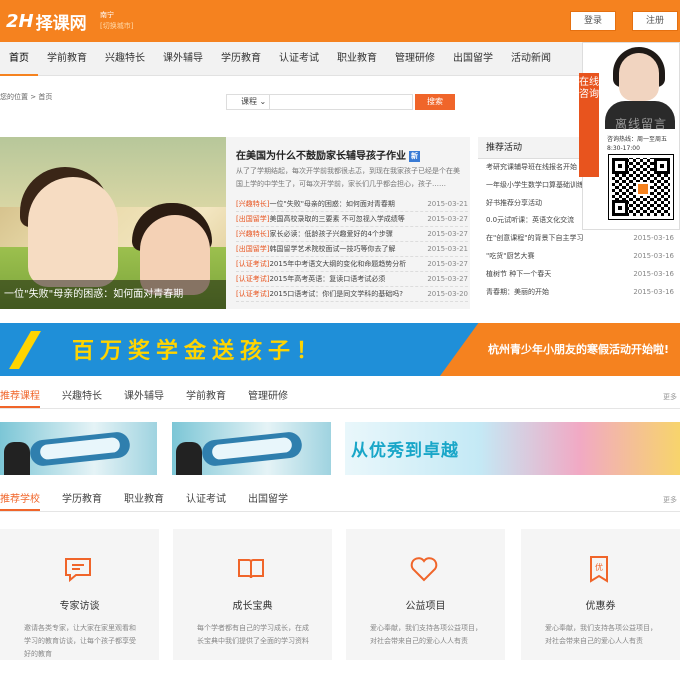 The width and height of the screenshot is (680, 680). What do you see at coordinates (579, 293) in the screenshot?
I see `activity-item: 青春期：美丽的开始 2015-03-16` at bounding box center [579, 293].